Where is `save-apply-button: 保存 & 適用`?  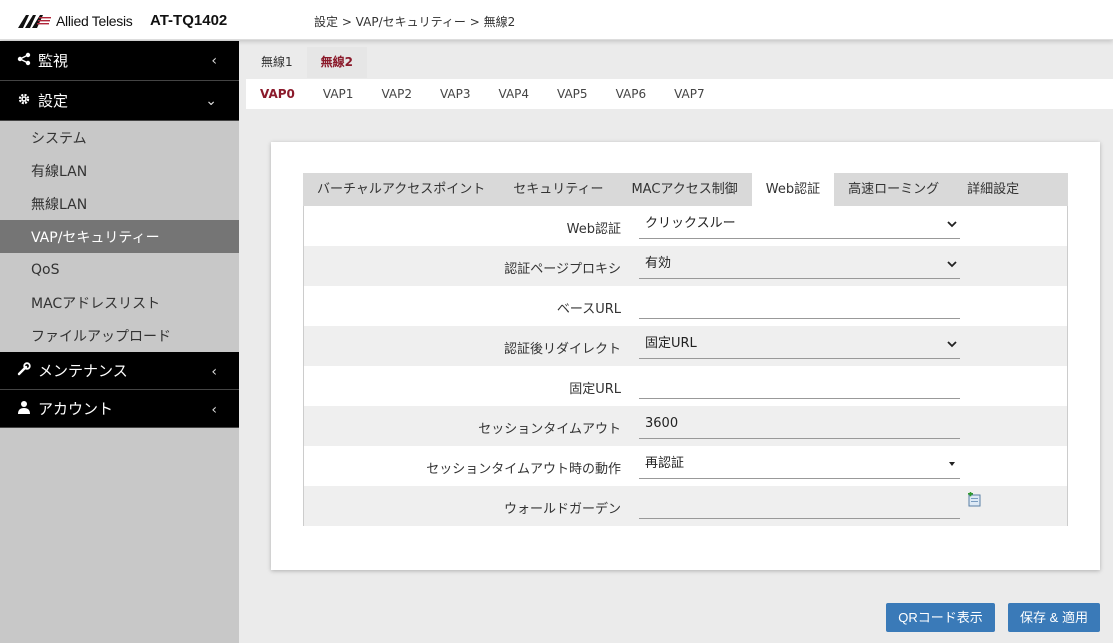 save-apply-button: 保存 & 適用 is located at coordinates (1054, 617).